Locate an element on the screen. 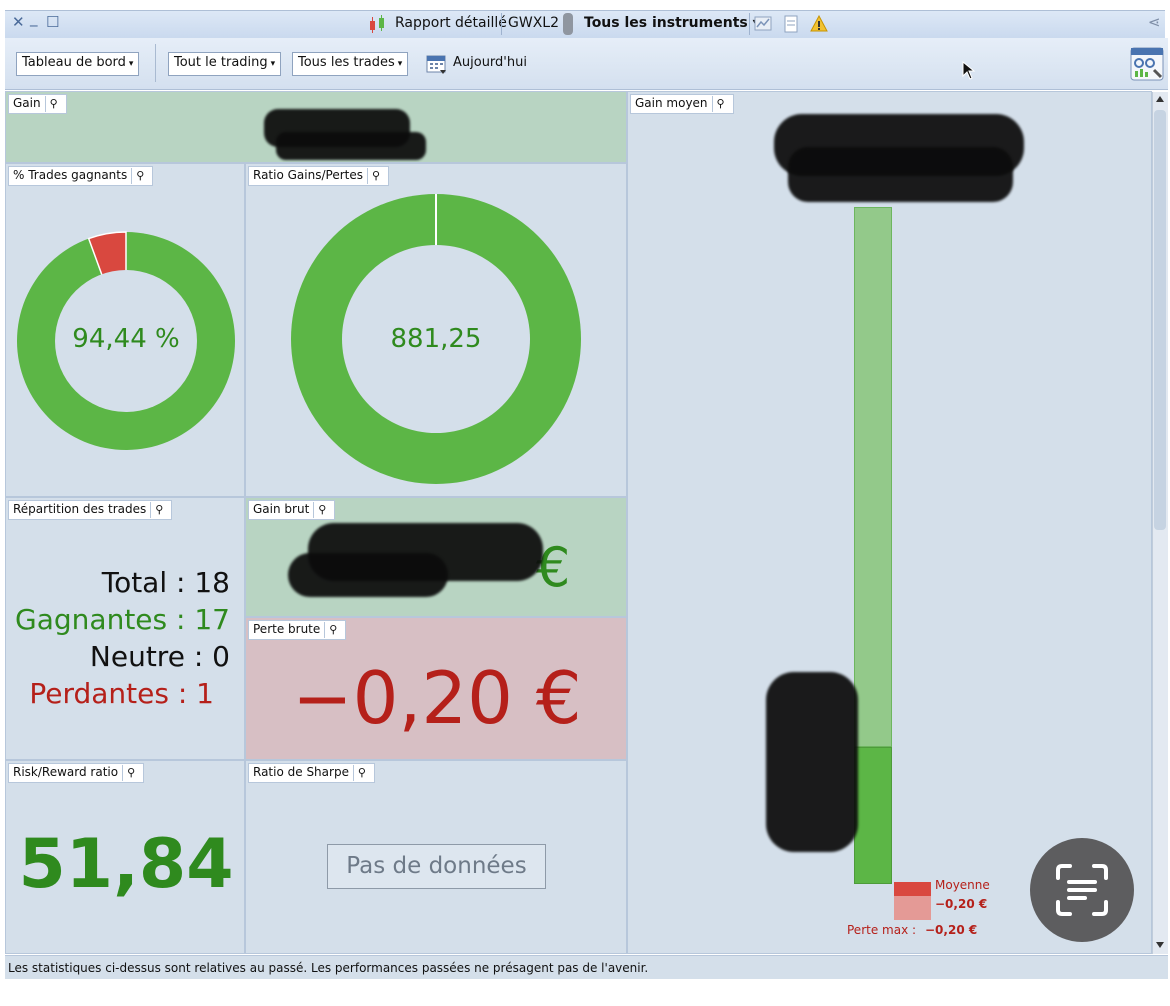  close-icon: ✕ is located at coordinates (18, 22).